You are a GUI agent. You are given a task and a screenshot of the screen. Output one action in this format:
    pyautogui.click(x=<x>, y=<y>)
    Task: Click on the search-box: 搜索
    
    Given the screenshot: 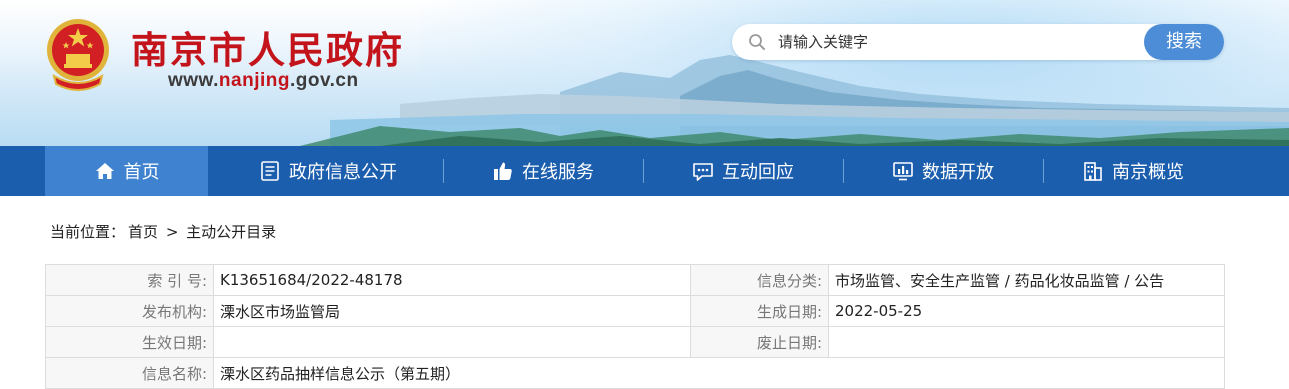 What is the action you would take?
    pyautogui.click(x=978, y=42)
    